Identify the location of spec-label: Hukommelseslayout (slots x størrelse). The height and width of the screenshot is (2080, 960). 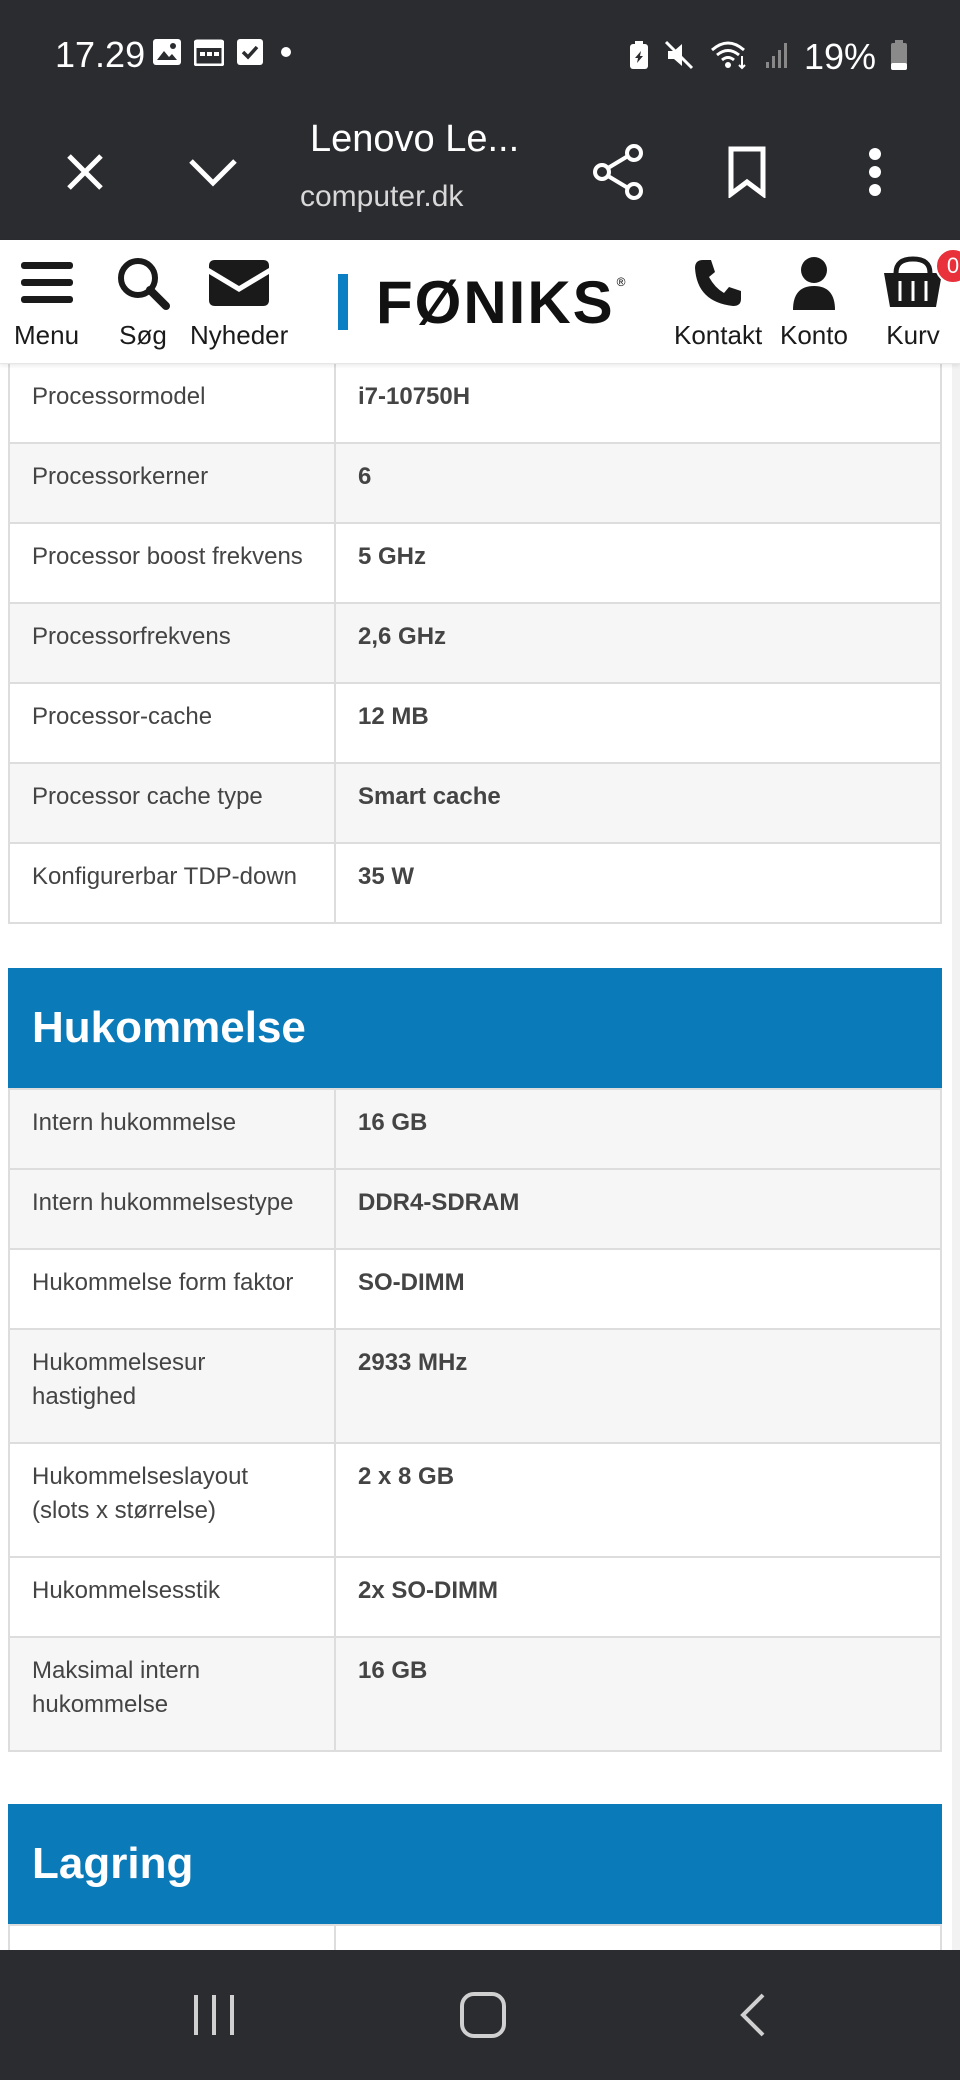
(172, 1500).